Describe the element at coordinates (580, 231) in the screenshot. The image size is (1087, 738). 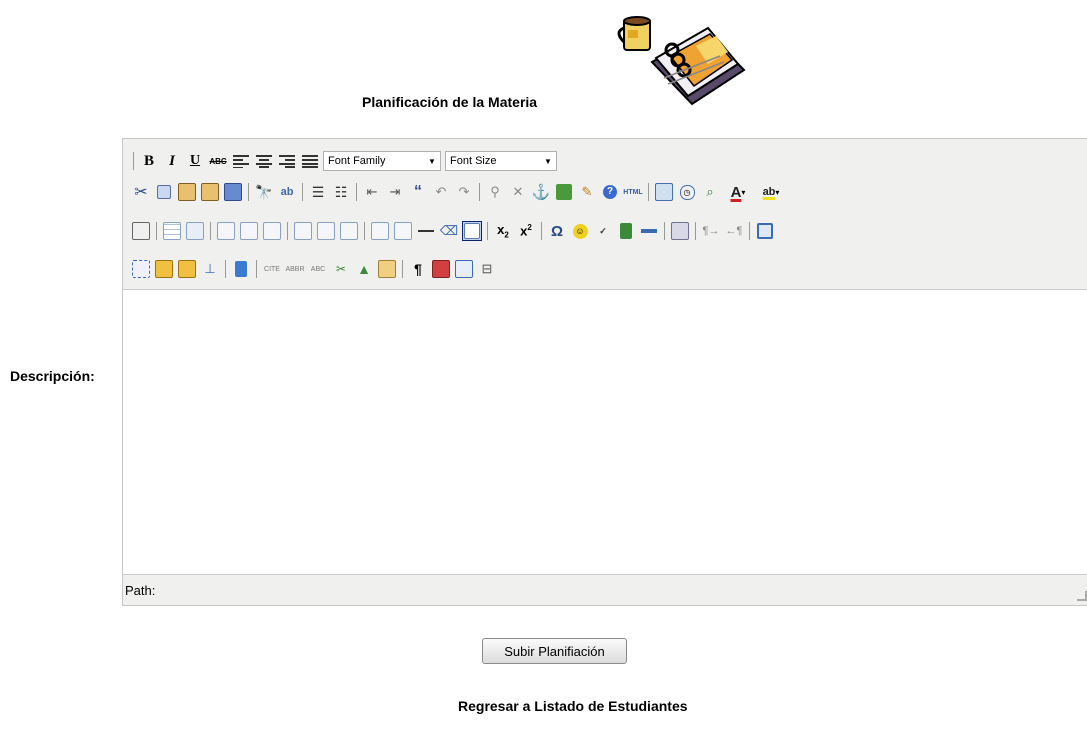
I see `emotions-icon: ☺` at that location.